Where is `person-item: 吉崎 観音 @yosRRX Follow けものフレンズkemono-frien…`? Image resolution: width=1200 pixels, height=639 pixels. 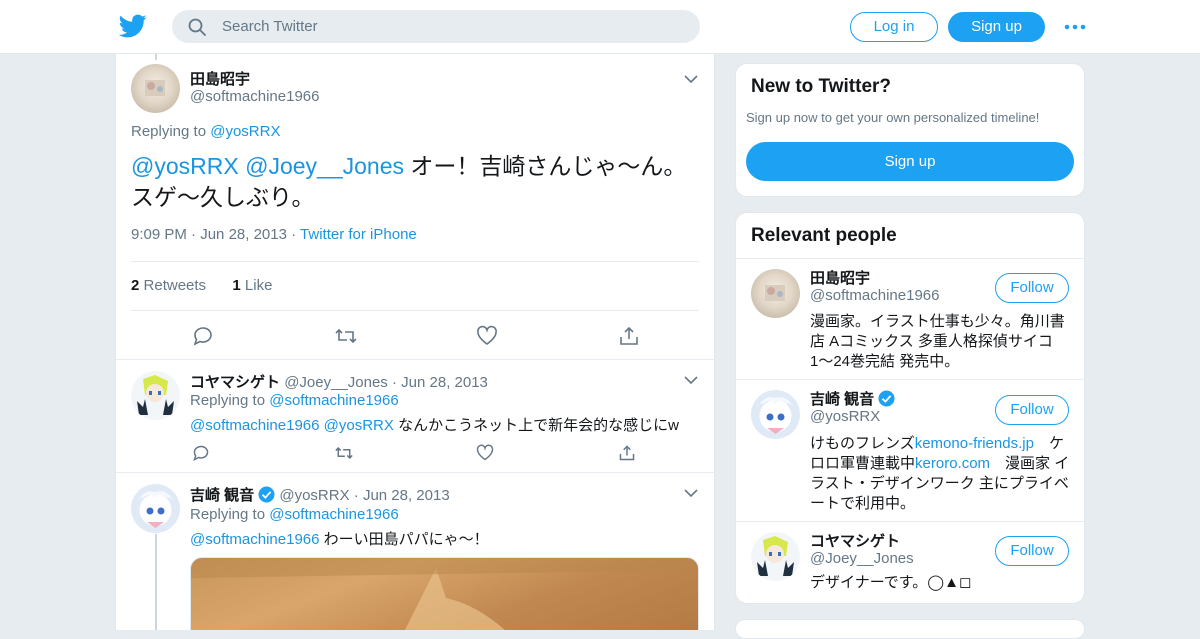
person-item: 吉崎 観音 @yosRRX Follow けものフレンズkemono-frien… is located at coordinates (910, 450).